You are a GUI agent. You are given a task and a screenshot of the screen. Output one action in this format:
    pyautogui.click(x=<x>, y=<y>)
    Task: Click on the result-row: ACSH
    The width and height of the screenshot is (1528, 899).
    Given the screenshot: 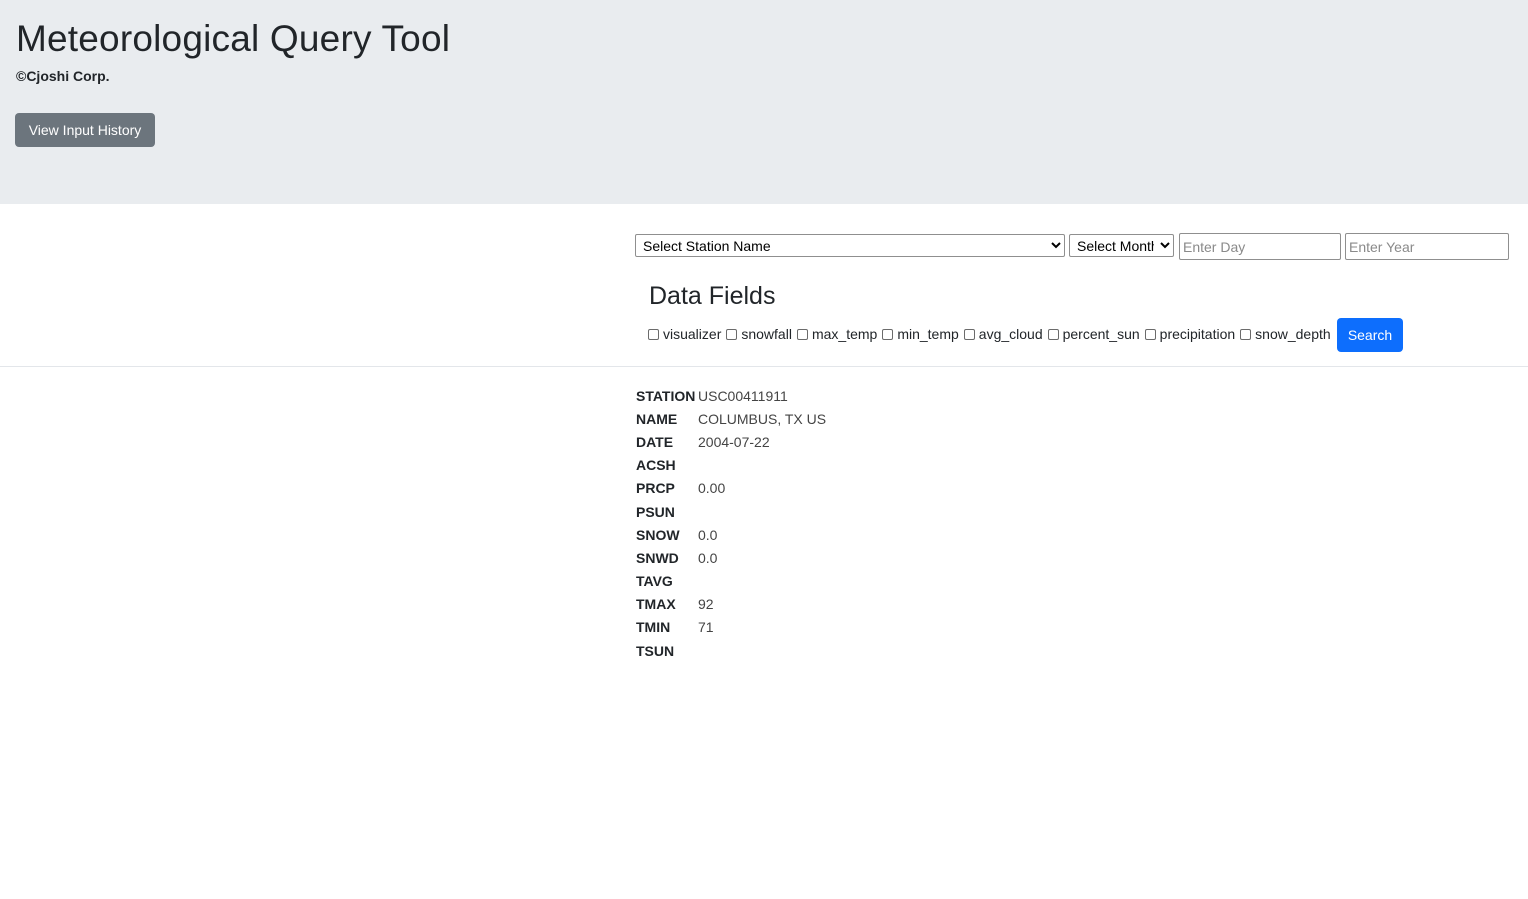 What is the action you would take?
    pyautogui.click(x=731, y=465)
    